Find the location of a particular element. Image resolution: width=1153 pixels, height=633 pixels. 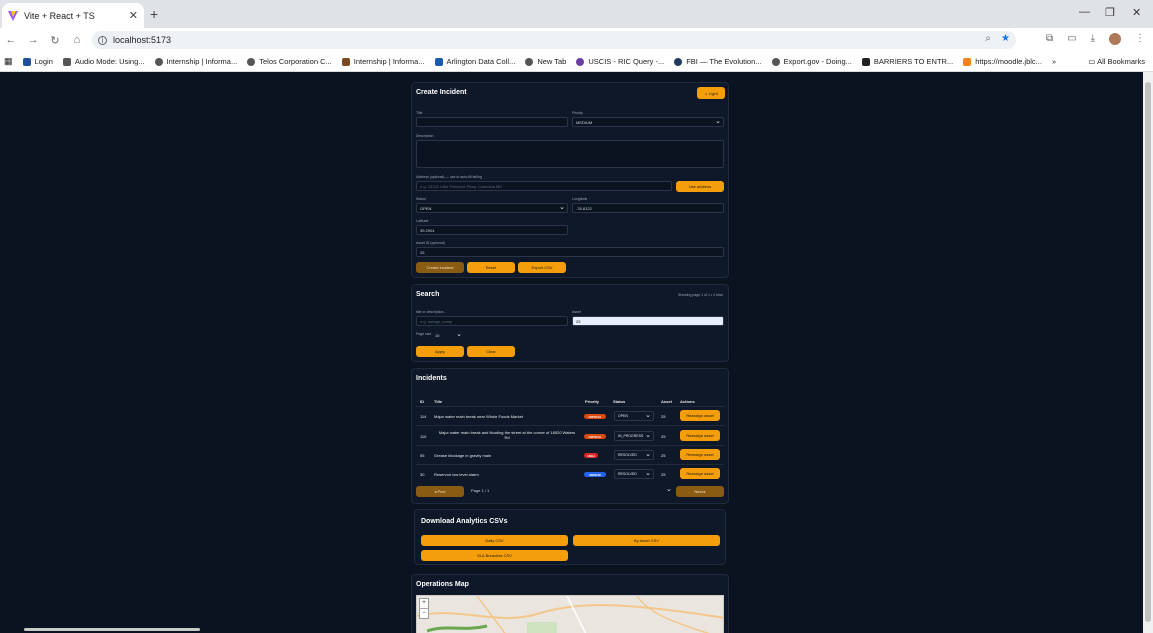

clear-button: Clear is located at coordinates (491, 351).